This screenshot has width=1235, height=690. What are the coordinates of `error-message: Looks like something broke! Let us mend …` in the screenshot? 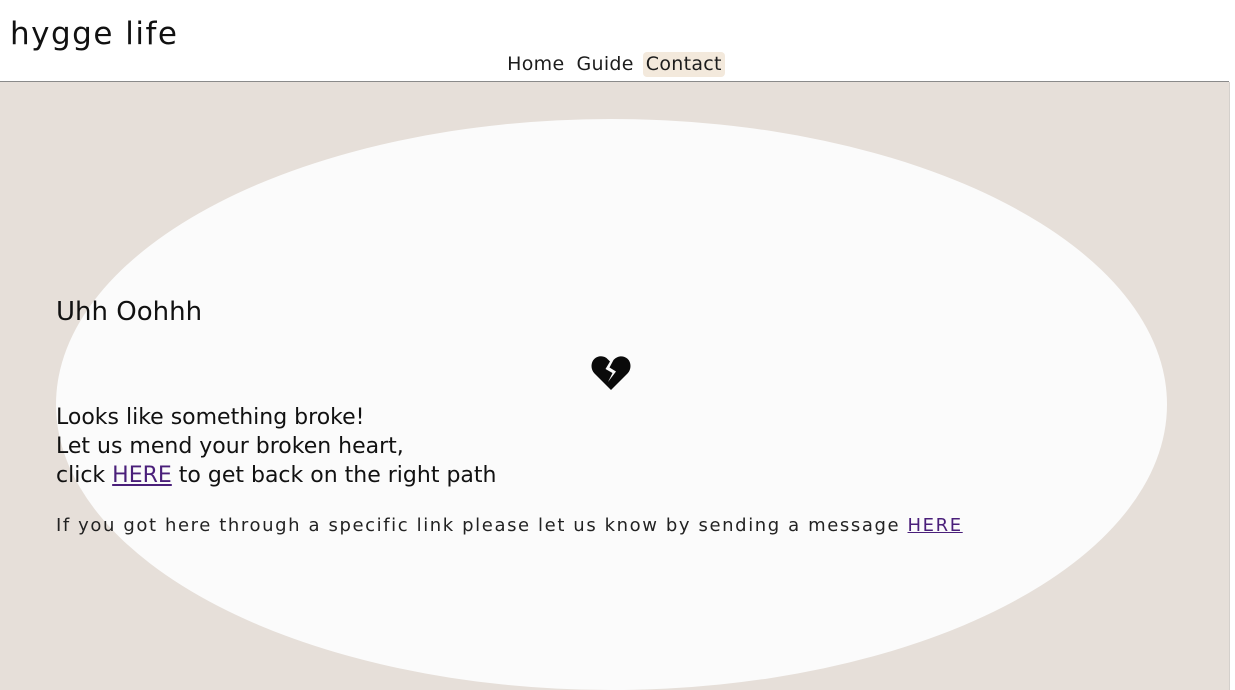 It's located at (611, 446).